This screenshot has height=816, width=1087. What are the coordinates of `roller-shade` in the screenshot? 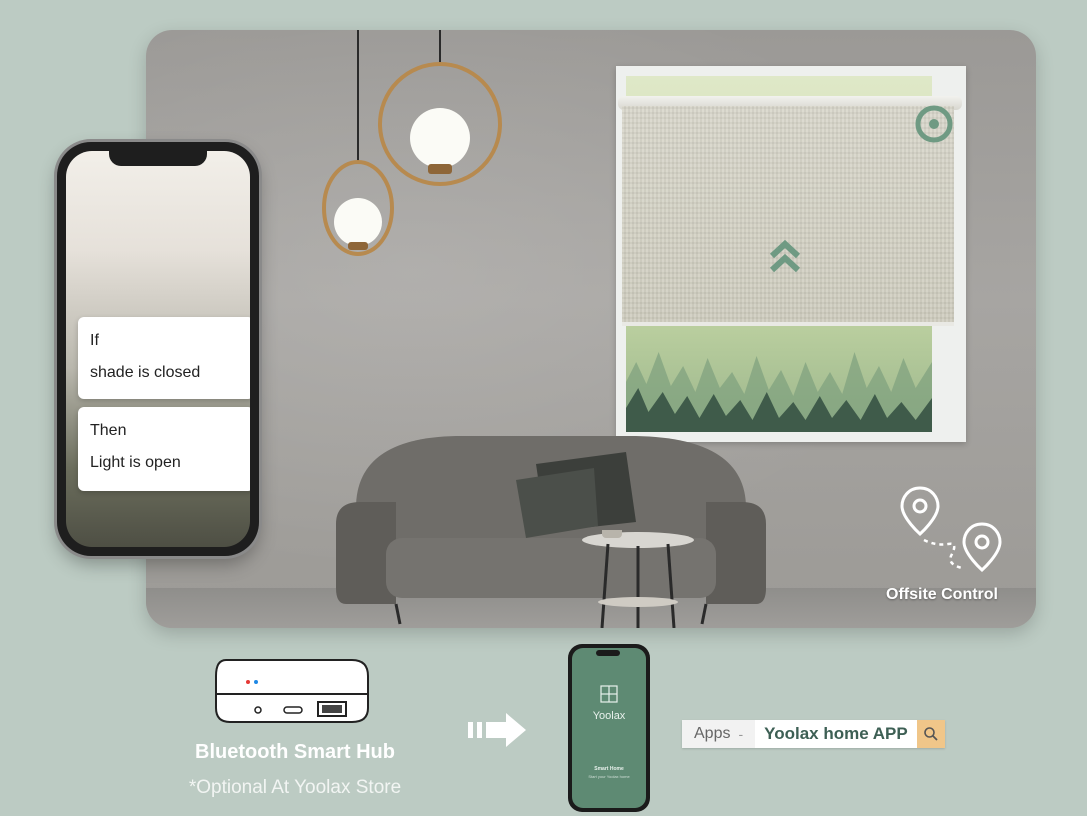 It's located at (788, 216).